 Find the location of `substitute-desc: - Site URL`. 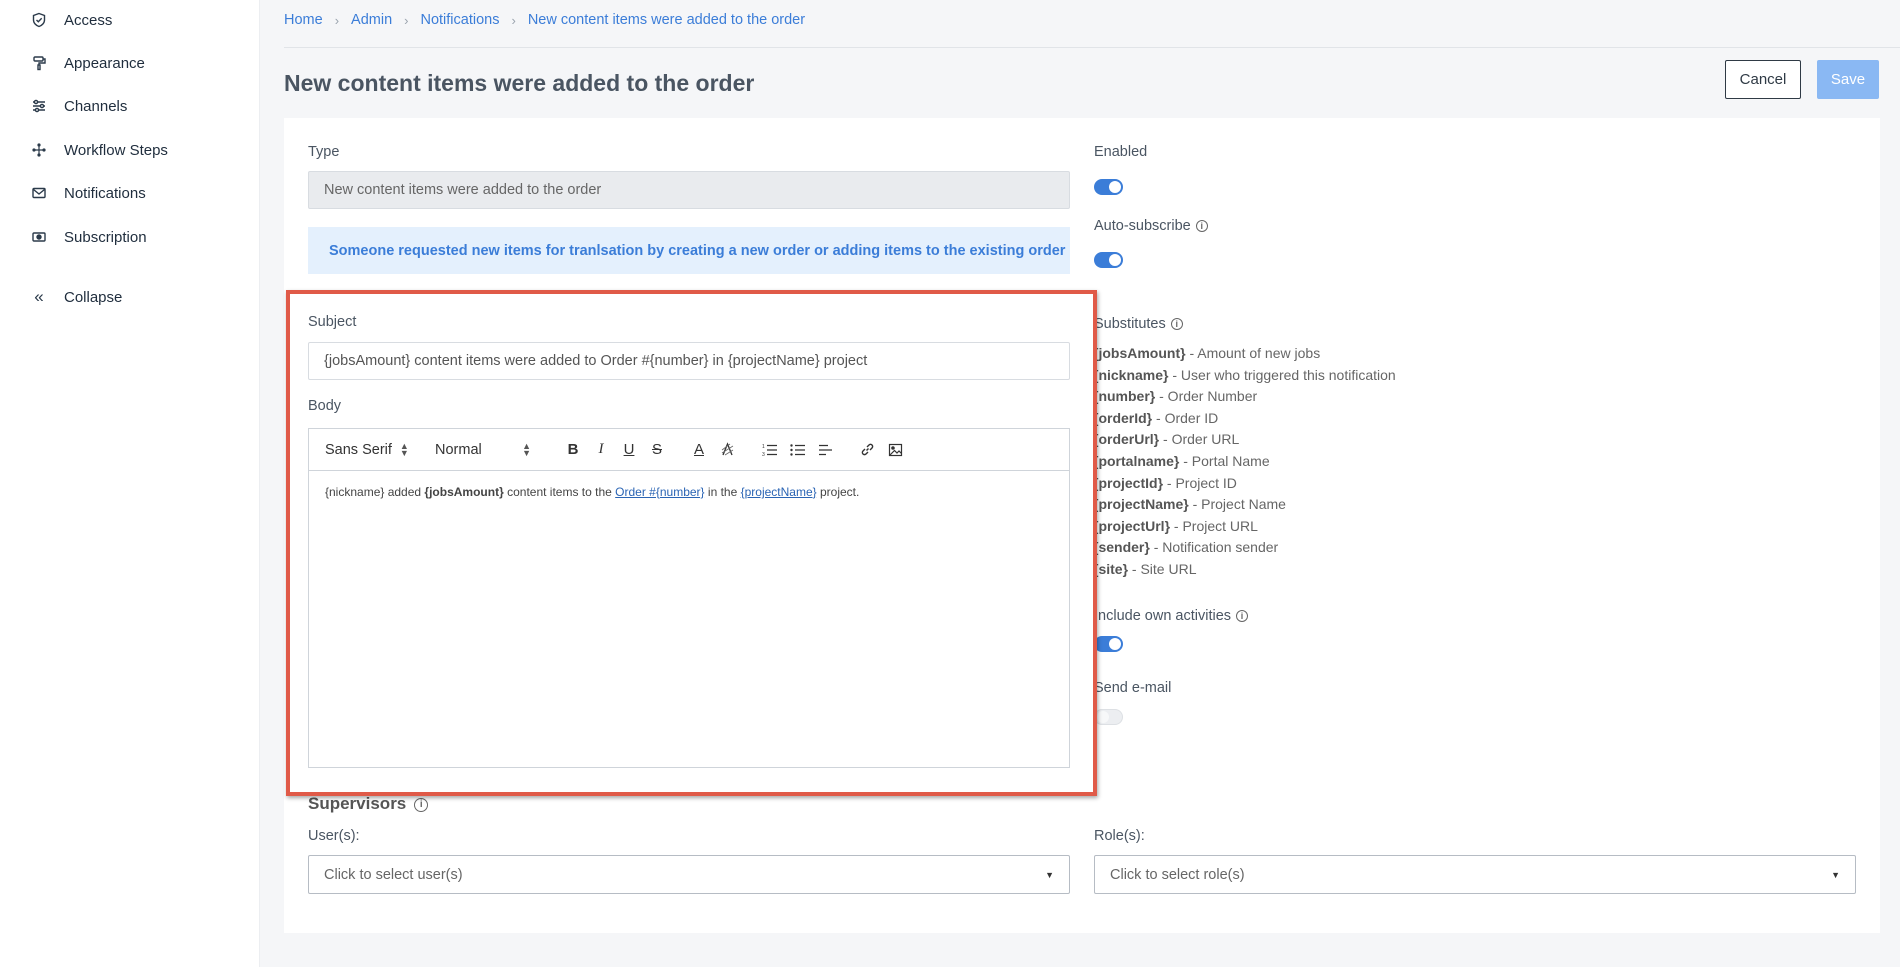

substitute-desc: - Site URL is located at coordinates (1162, 568).